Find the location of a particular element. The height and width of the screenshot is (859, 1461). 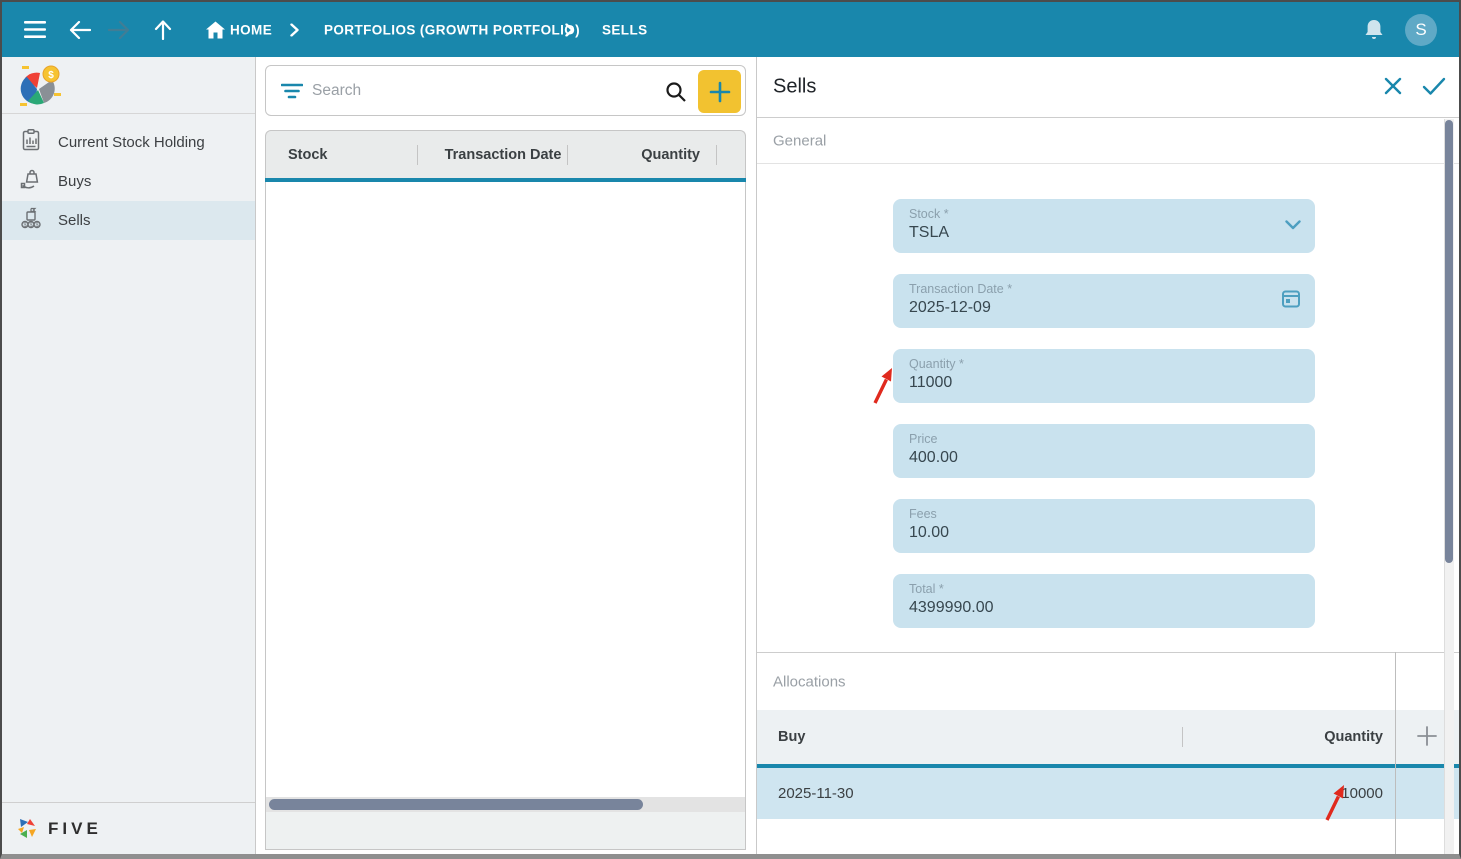

horizontal-scrollbar is located at coordinates (505, 804).